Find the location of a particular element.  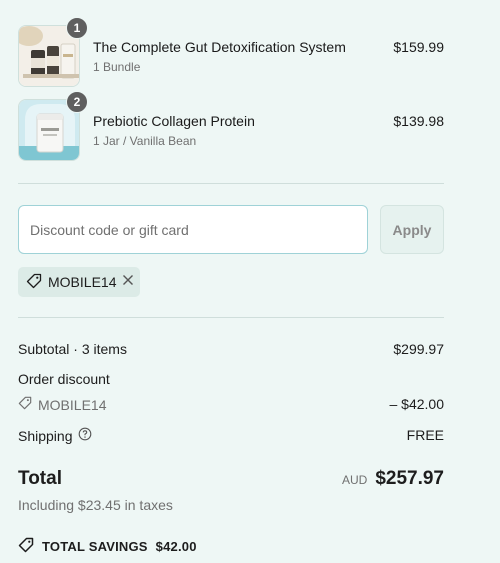

product-price: $139.98 is located at coordinates (418, 121).